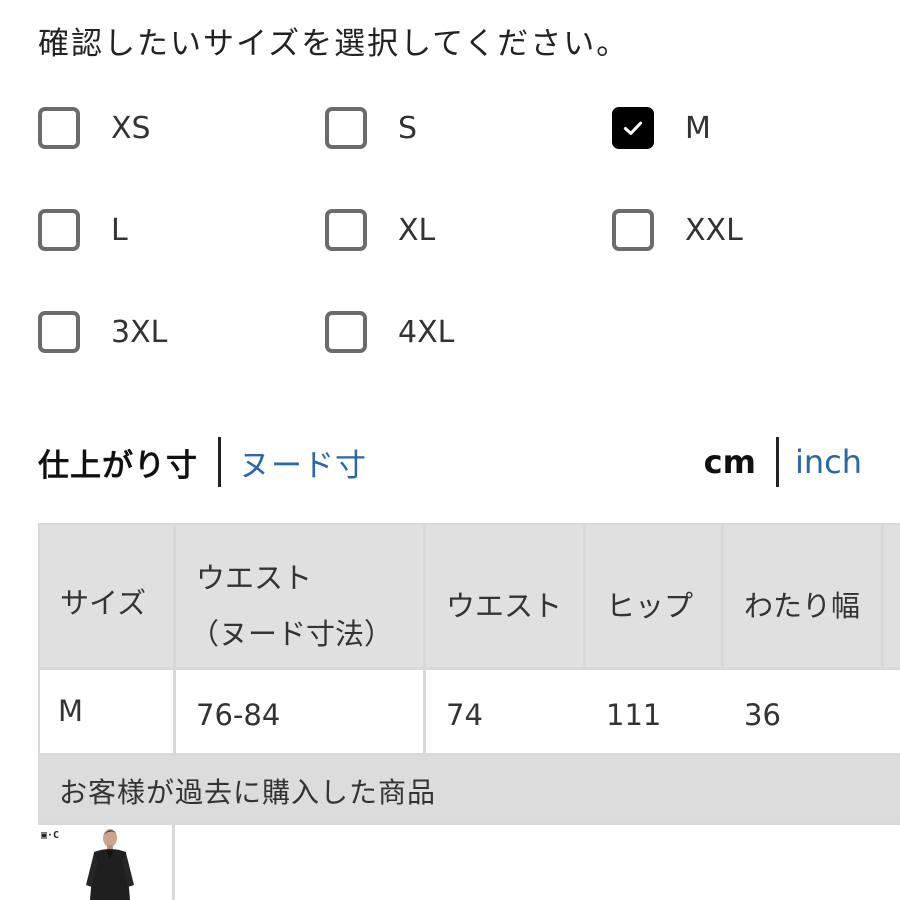 The height and width of the screenshot is (900, 900). Describe the element at coordinates (71, 711) in the screenshot. I see `row-size: M` at that location.